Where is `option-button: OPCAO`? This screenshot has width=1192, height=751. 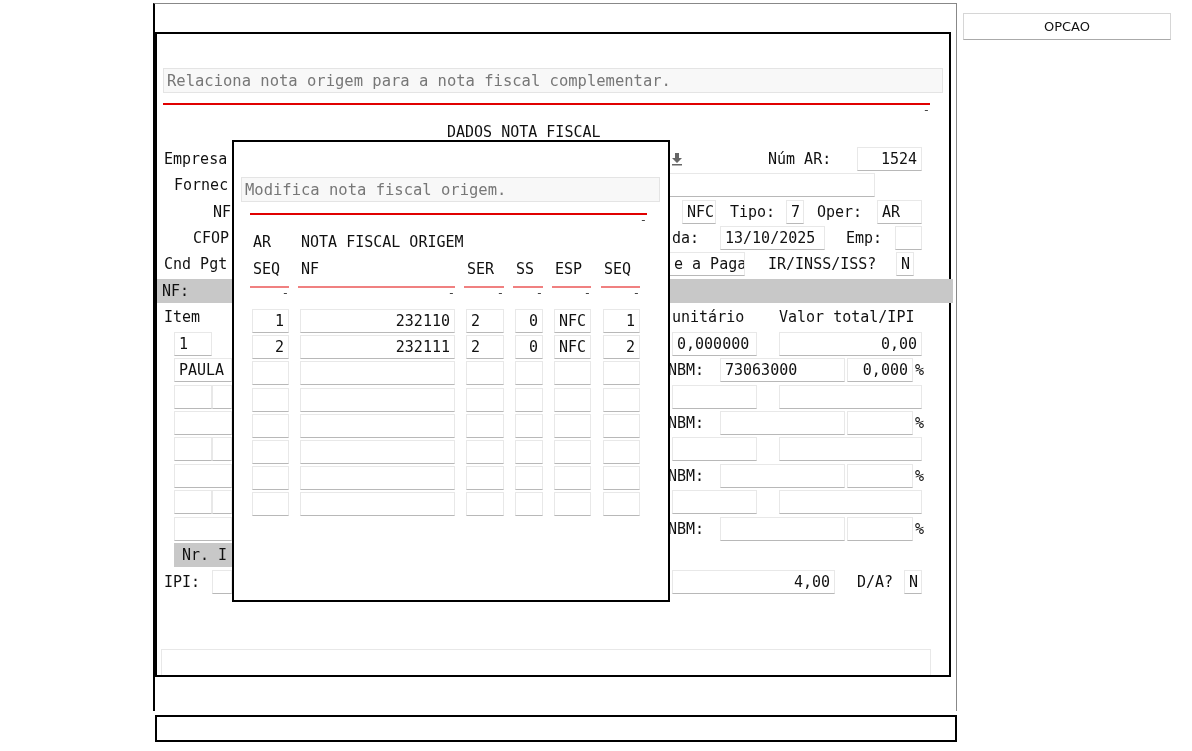 option-button: OPCAO is located at coordinates (1067, 26).